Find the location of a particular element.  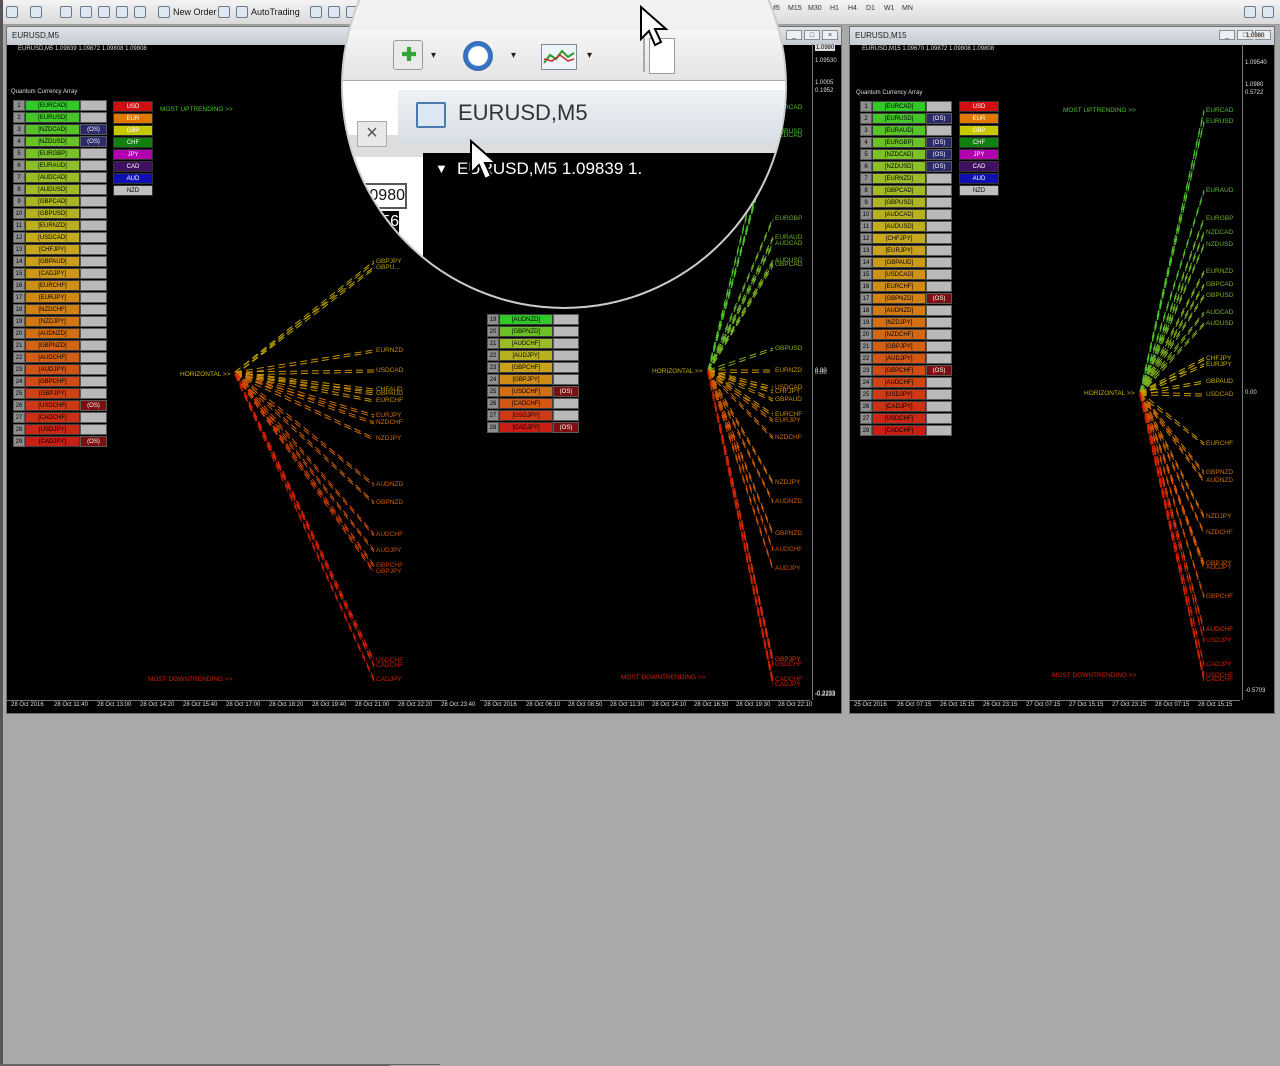

fan-pair-label: EURUSD is located at coordinates (1220, 121).